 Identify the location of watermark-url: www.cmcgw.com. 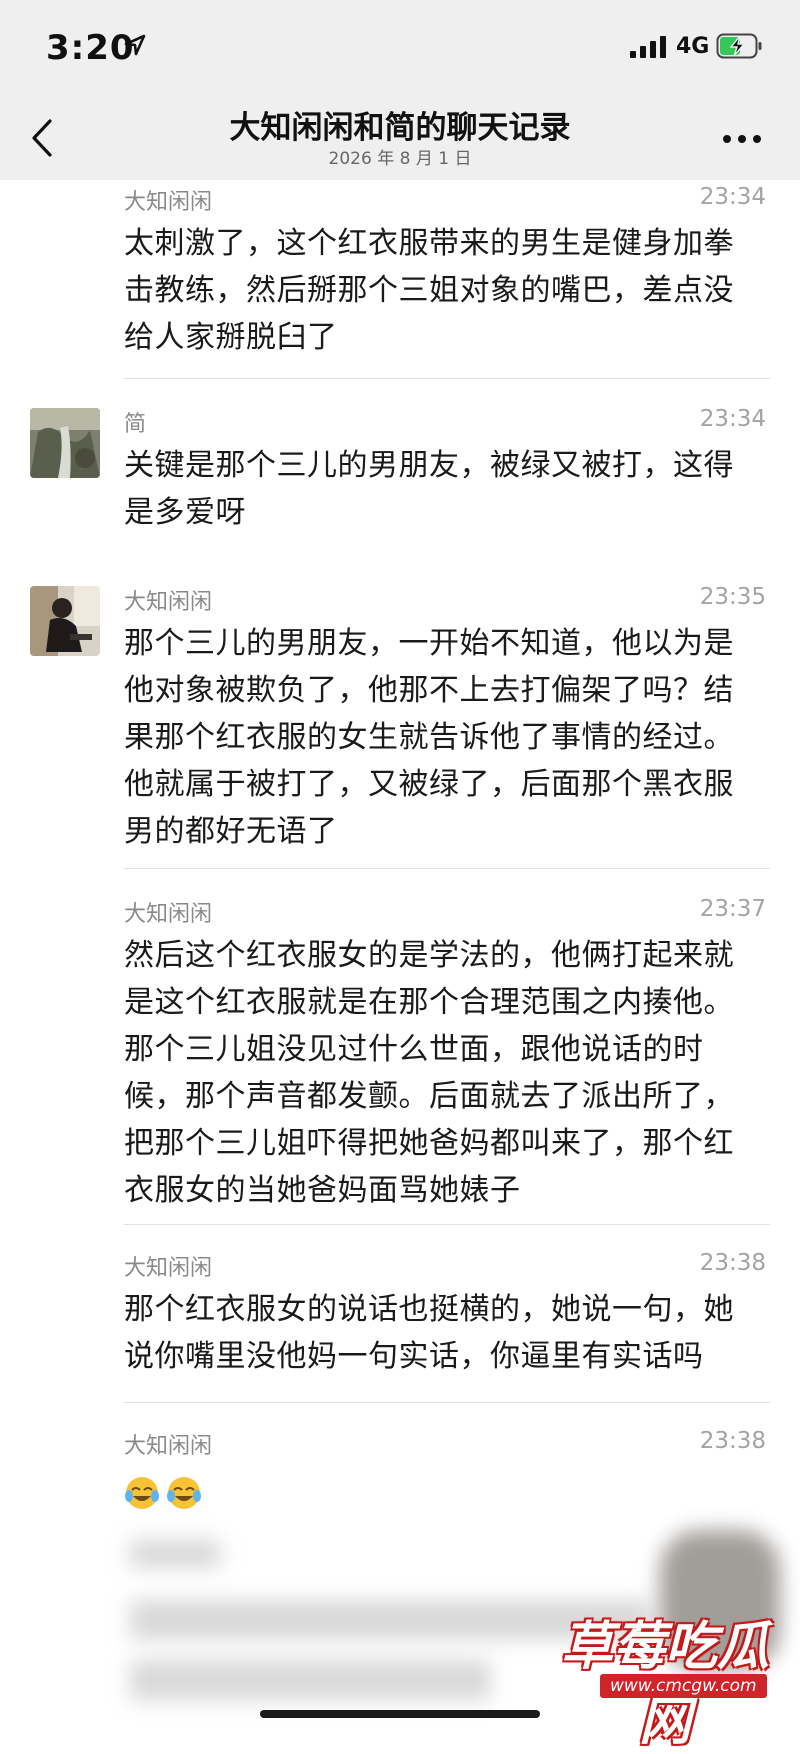
(683, 1686).